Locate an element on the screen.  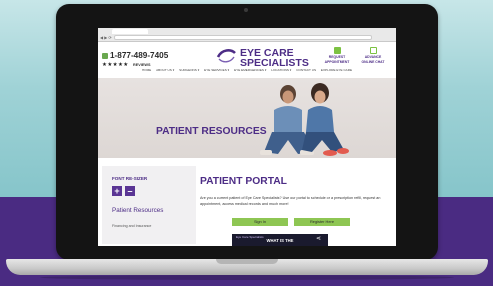
nav-item-eye-services: EYE SERVICES ▾ is located at coordinates (216, 70).